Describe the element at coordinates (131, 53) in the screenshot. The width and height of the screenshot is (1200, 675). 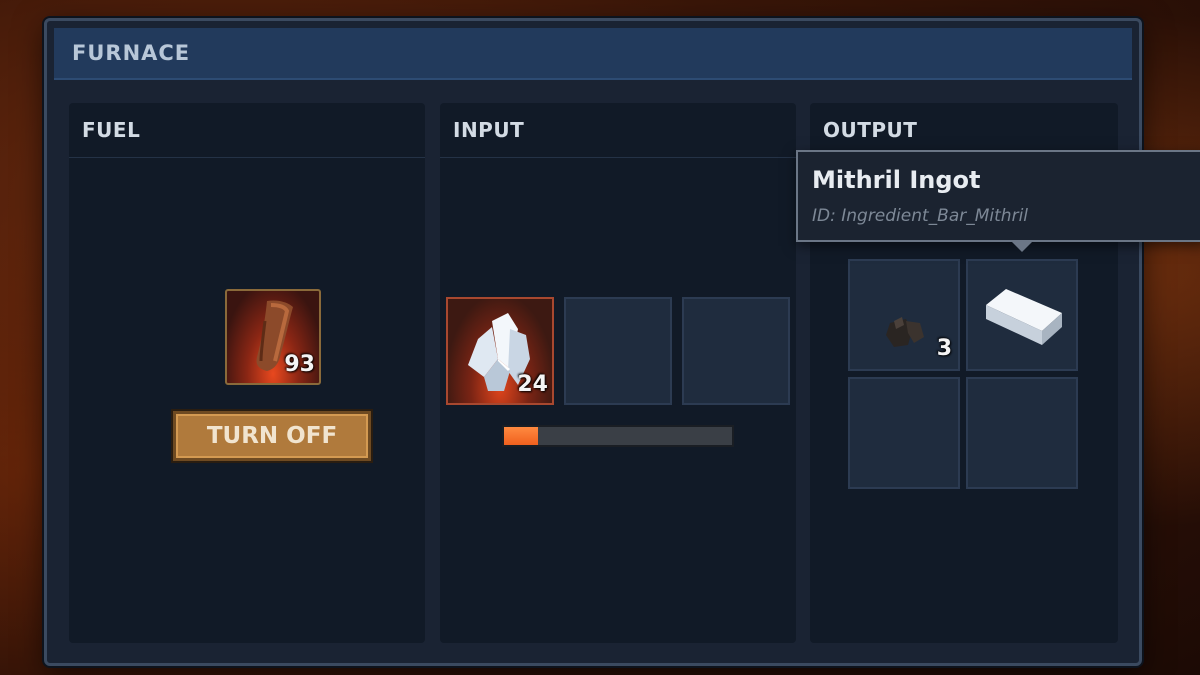
I see `window-title: FURNACE` at that location.